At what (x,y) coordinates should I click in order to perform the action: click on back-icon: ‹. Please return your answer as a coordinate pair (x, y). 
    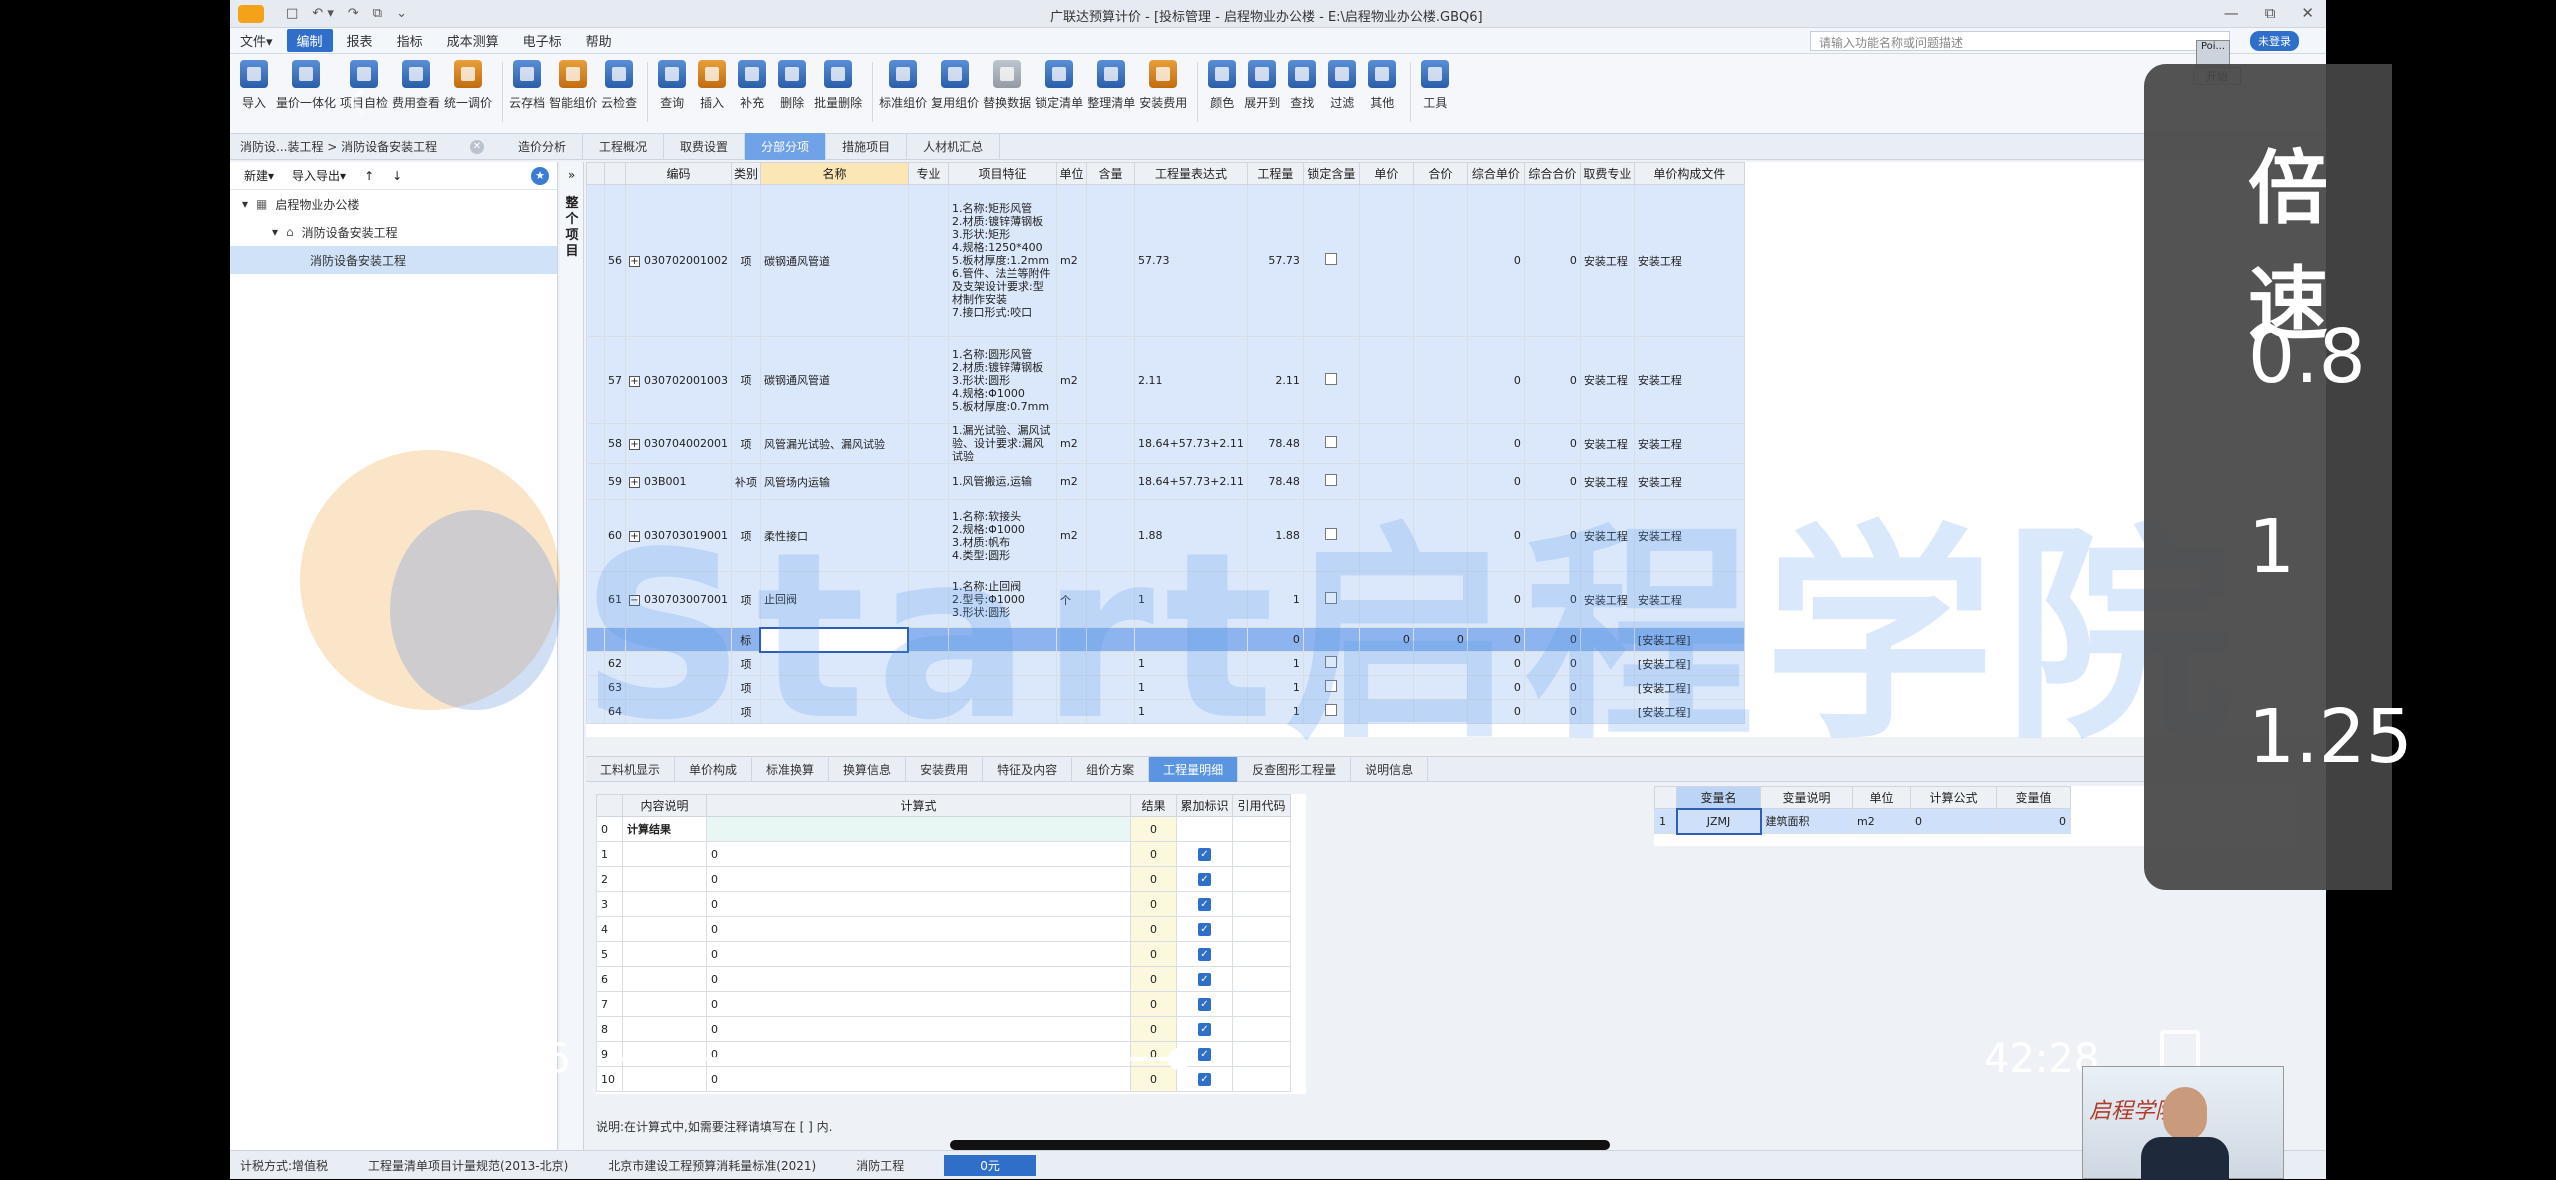
    Looking at the image, I should click on (356, 99).